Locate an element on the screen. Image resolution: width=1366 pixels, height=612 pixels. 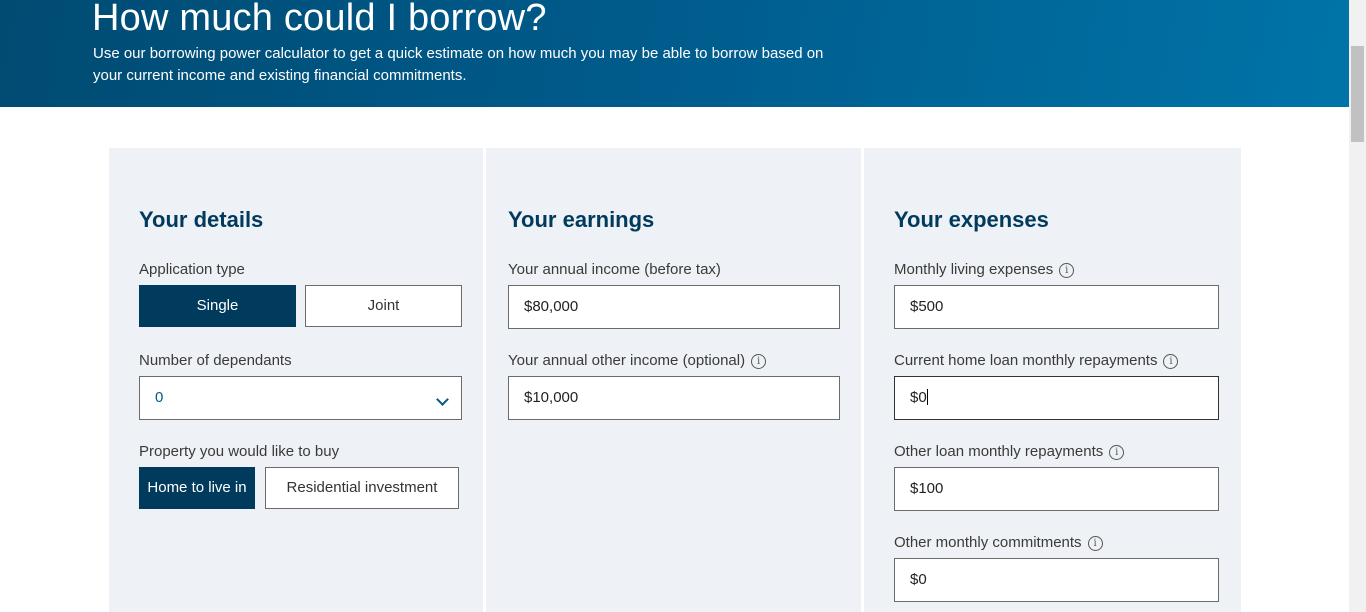
dependants-label: Number of dependants is located at coordinates (215, 360).